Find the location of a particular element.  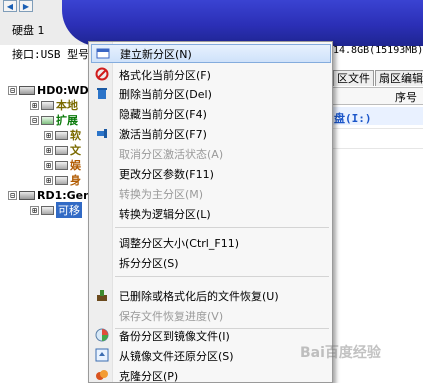

tab-bar: 区文件 扇区编辑 is located at coordinates (378, 78).